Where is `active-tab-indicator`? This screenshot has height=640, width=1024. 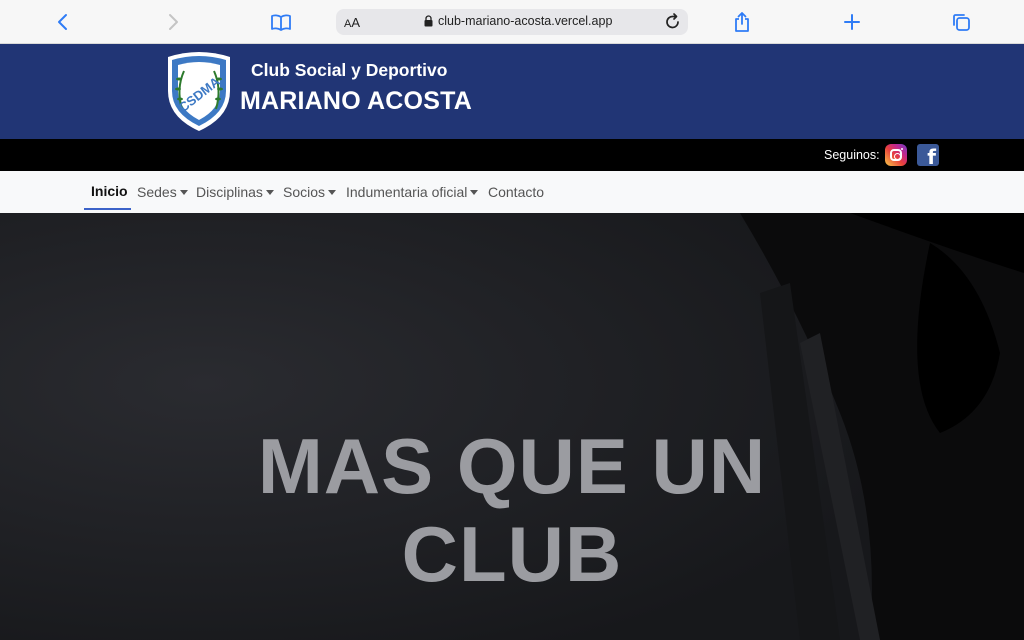 active-tab-indicator is located at coordinates (107, 209).